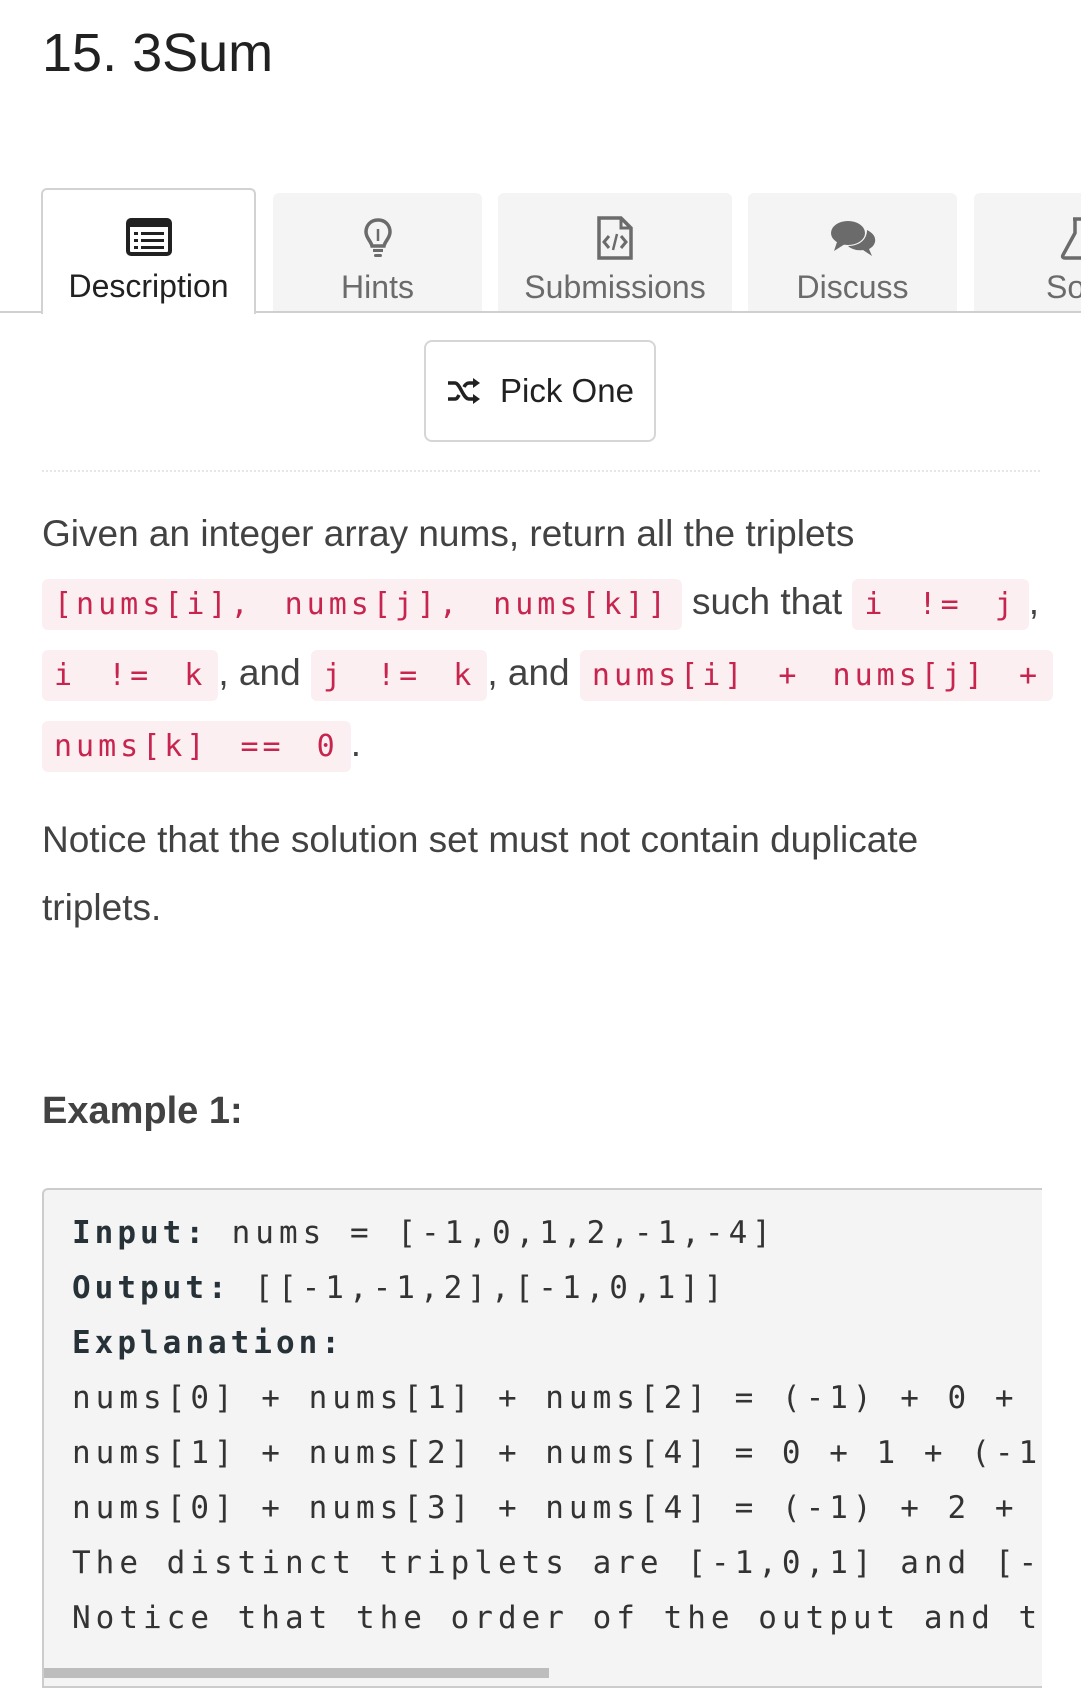  What do you see at coordinates (541, 471) in the screenshot?
I see `content-divider` at bounding box center [541, 471].